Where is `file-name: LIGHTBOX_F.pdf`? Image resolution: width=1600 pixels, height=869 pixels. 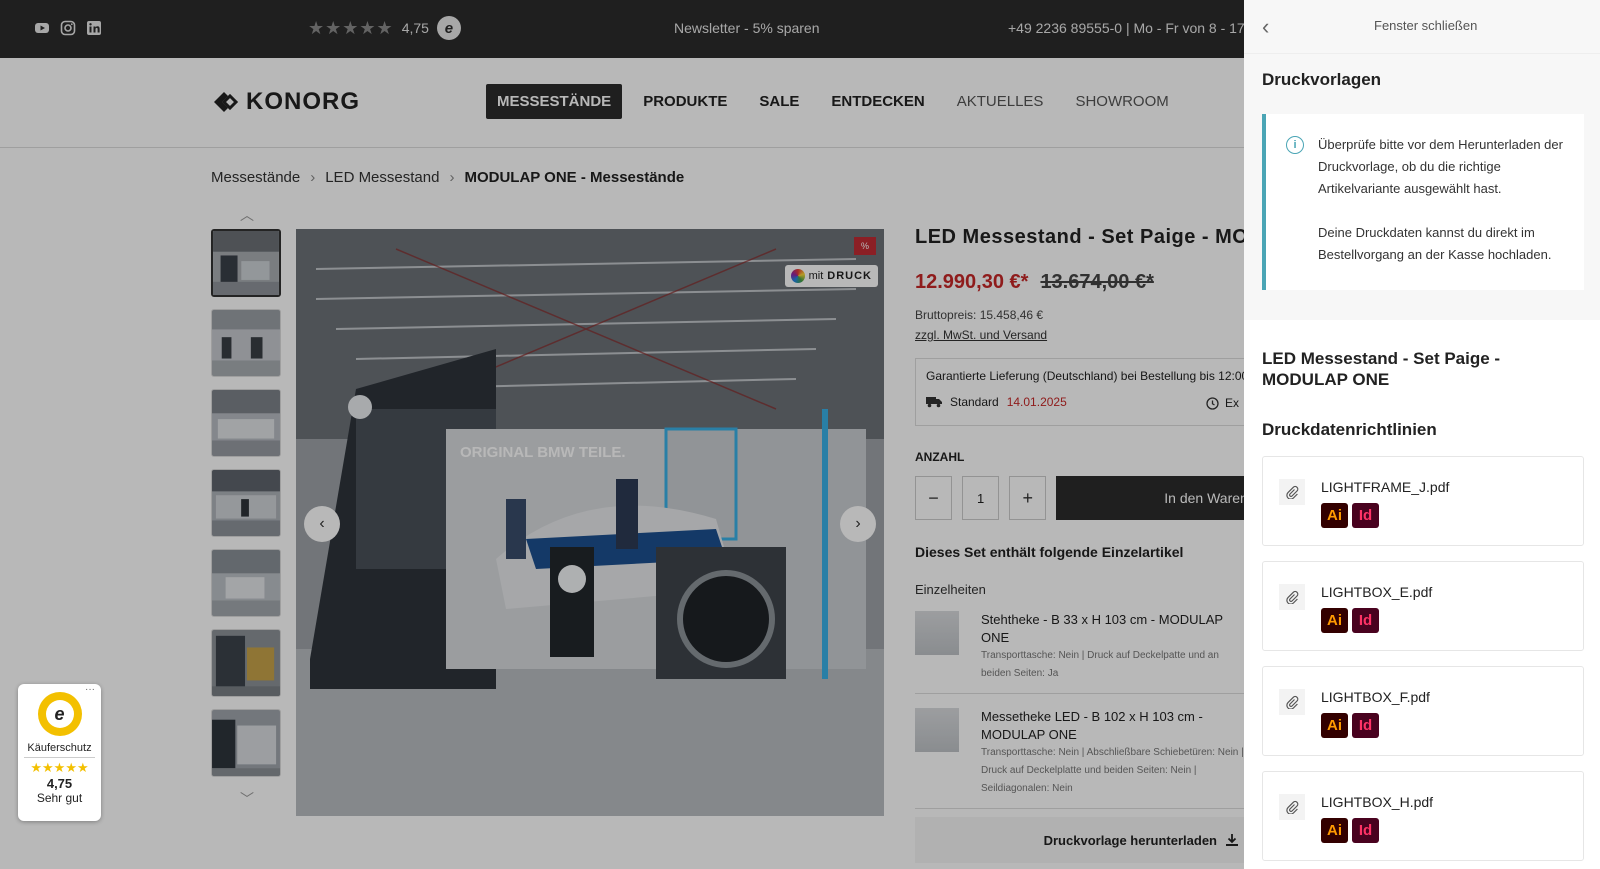 file-name: LIGHTBOX_F.pdf is located at coordinates (1375, 697).